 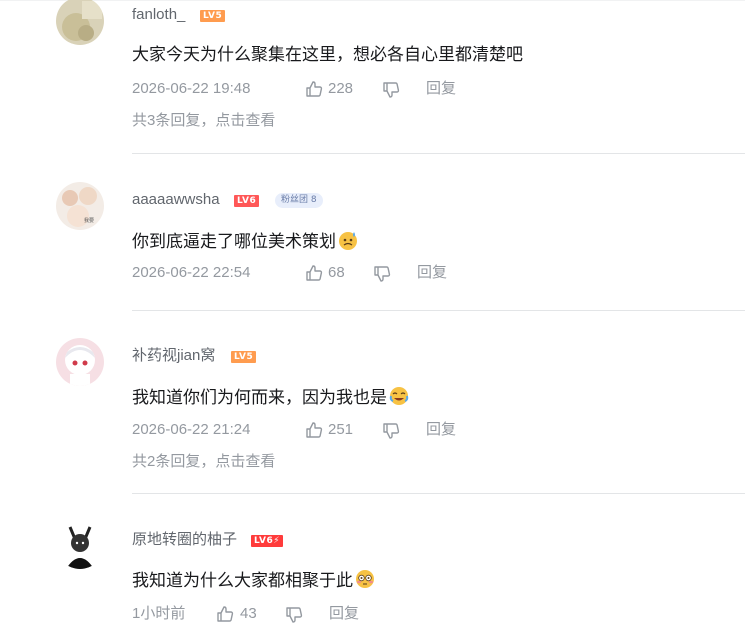 I want to click on view-replies-link: 共2条回复，点击查看, so click(x=203, y=462).